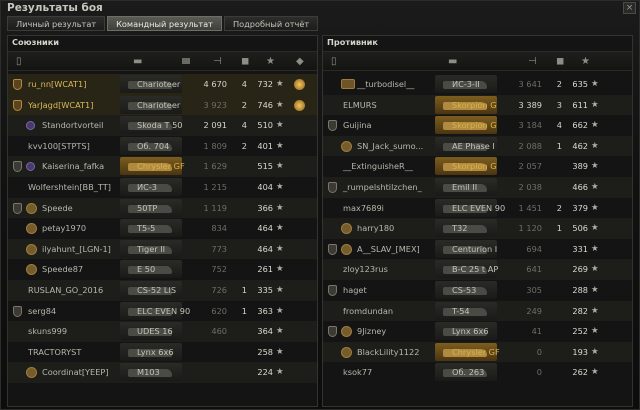 This screenshot has width=640, height=410. What do you see at coordinates (57, 207) in the screenshot?
I see `player-name: Speede` at bounding box center [57, 207].